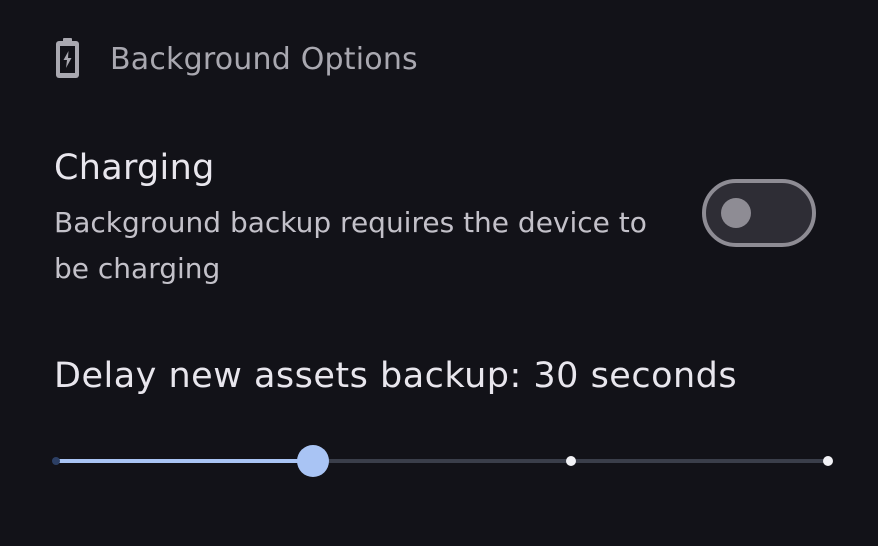 This screenshot has width=878, height=546. Describe the element at coordinates (185, 461) in the screenshot. I see `slider-track-active` at that location.